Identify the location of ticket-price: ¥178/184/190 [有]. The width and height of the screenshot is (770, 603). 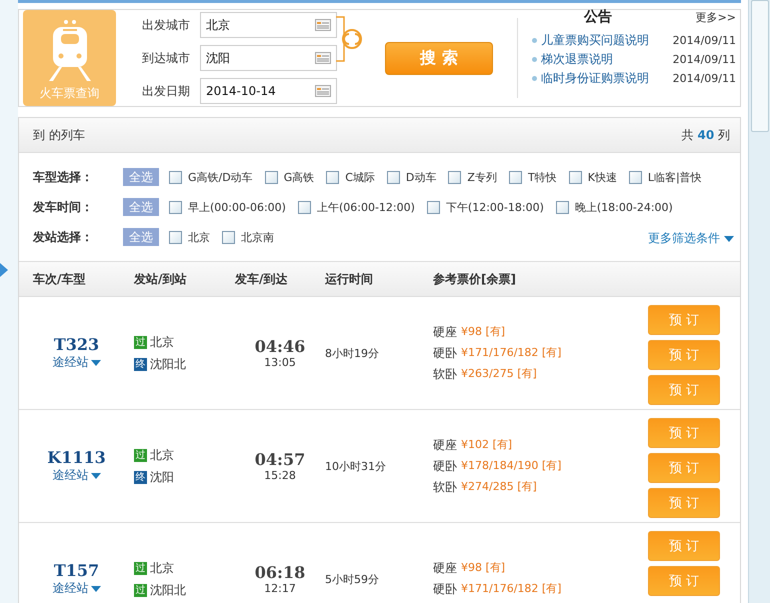
(511, 466).